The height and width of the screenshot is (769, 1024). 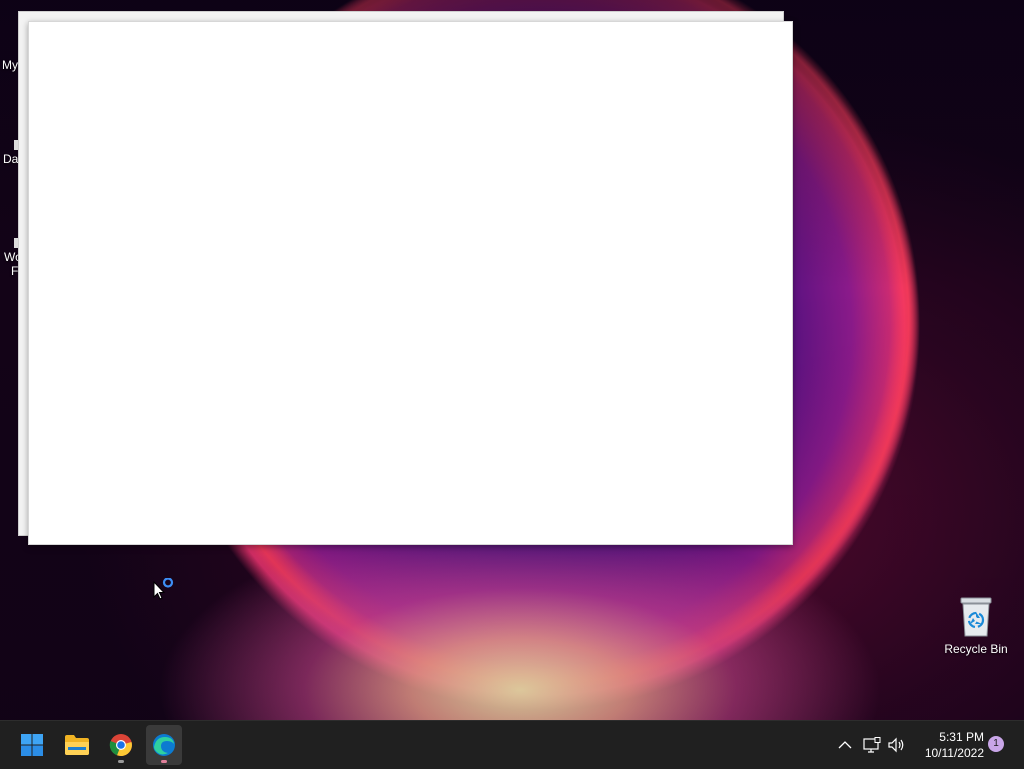 I want to click on start-button, so click(x=32, y=745).